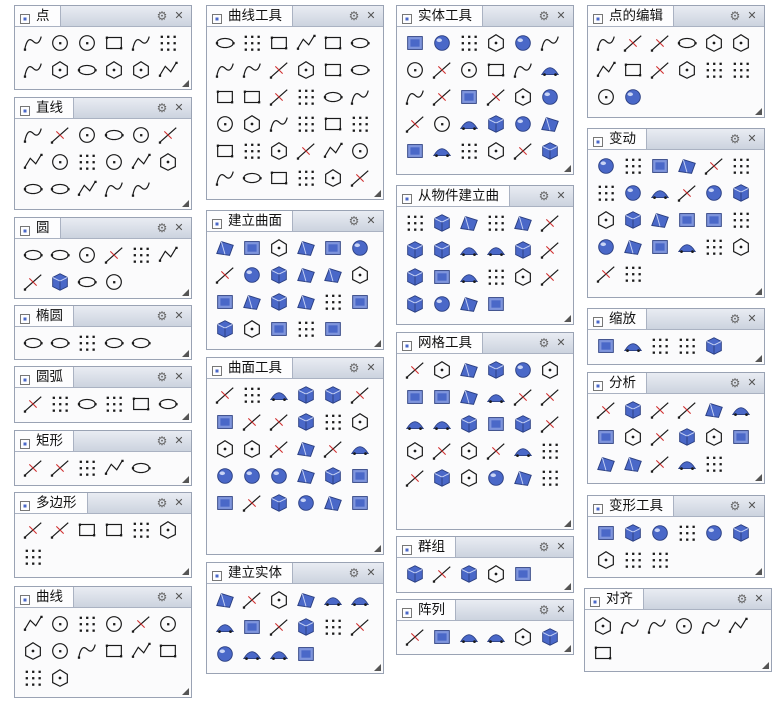 This screenshot has width=784, height=707. What do you see at coordinates (496, 250) in the screenshot?
I see `obj-extract-button` at bounding box center [496, 250].